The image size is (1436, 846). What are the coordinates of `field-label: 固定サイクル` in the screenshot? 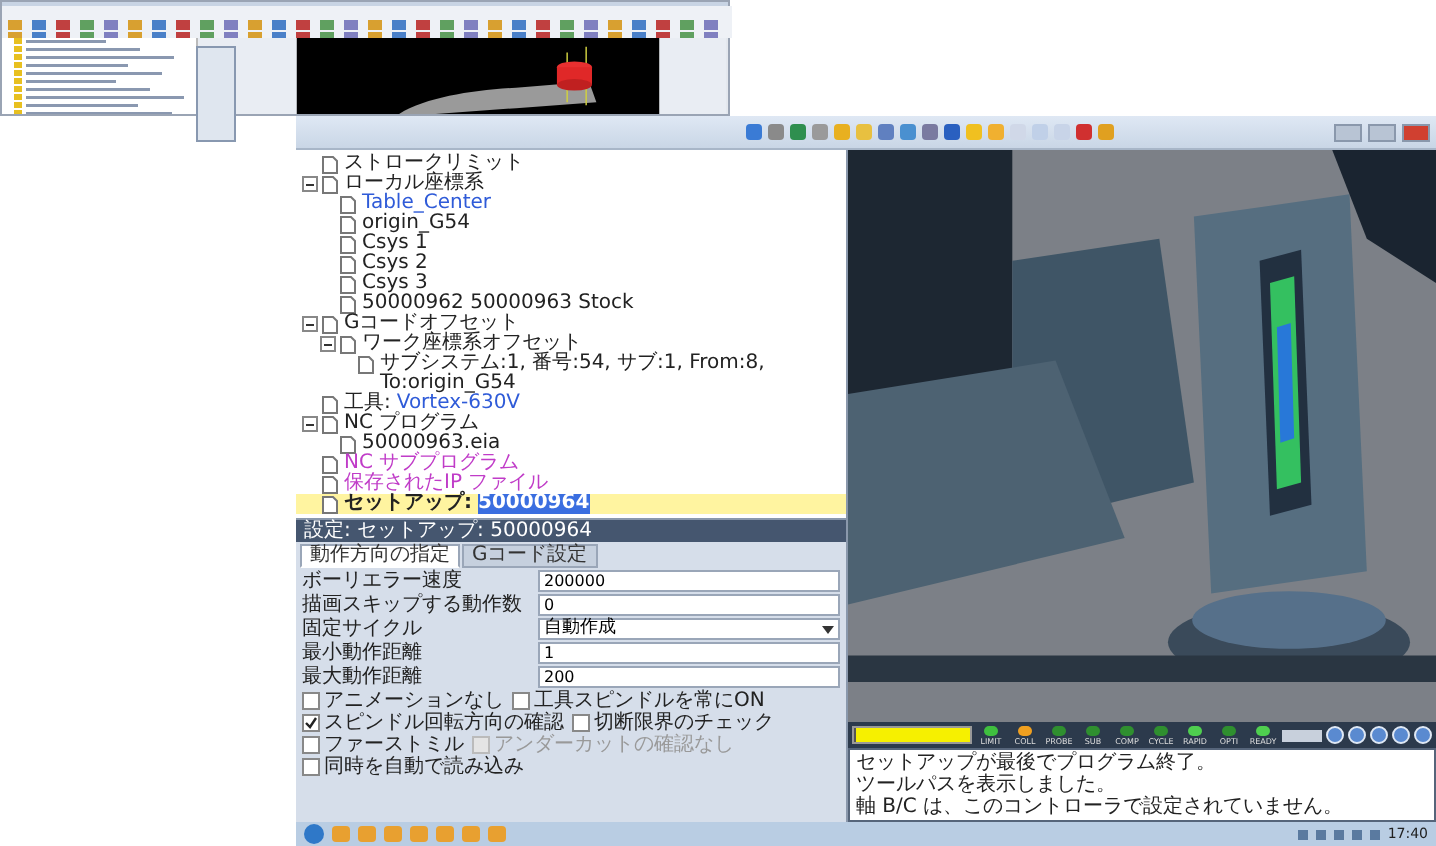 It's located at (363, 629).